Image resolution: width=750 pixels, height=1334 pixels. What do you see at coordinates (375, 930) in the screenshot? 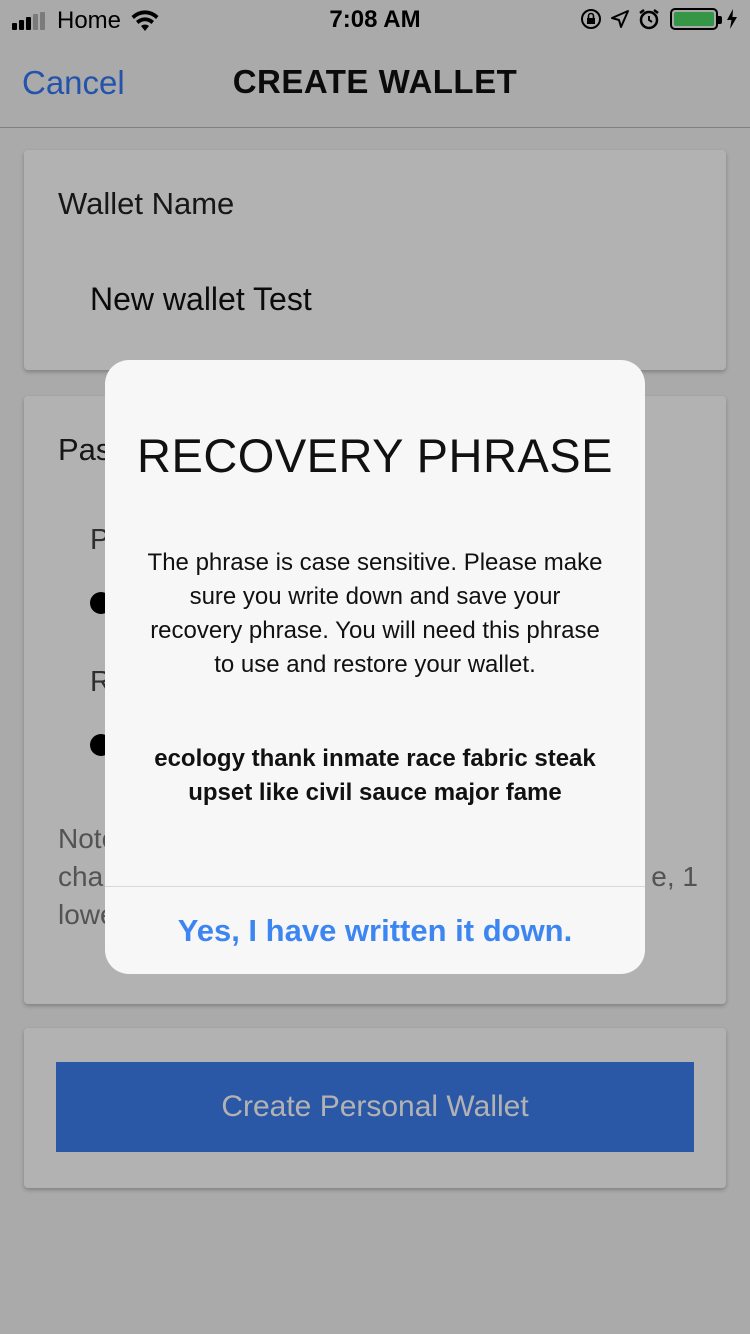
I see `confirm-written-down-button: Yes, I have written it down.` at bounding box center [375, 930].